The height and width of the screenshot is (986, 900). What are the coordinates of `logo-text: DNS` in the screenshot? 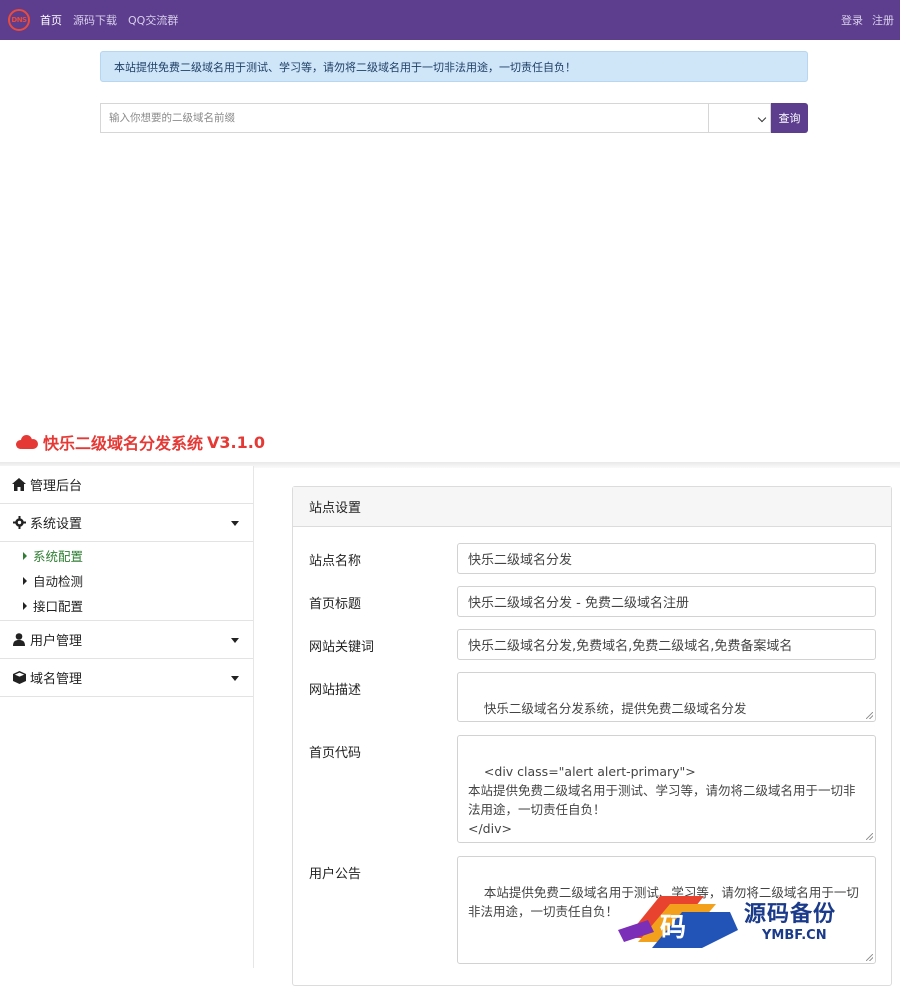 It's located at (19, 20).